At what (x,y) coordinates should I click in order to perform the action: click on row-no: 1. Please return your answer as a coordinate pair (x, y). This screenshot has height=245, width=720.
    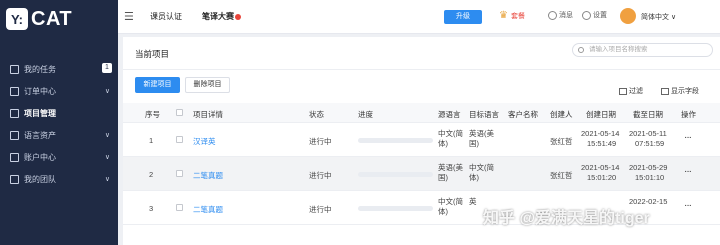
    Looking at the image, I should click on (151, 140).